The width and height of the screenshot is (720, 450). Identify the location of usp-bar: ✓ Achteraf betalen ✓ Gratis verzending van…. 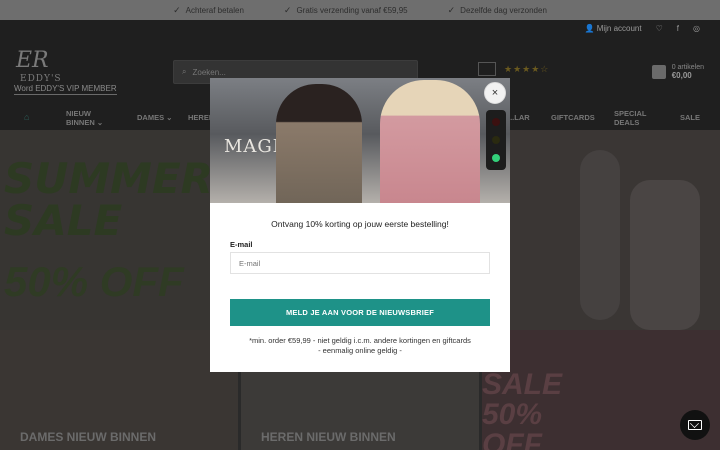
(360, 10).